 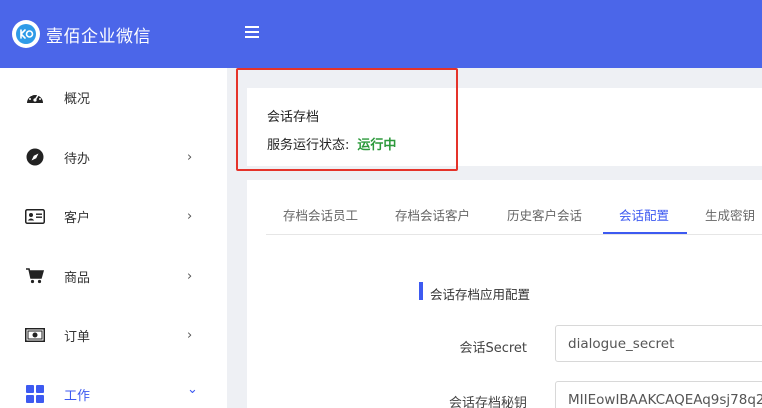 I want to click on sidebar-item-work: 工作 ⌄, so click(x=113, y=391).